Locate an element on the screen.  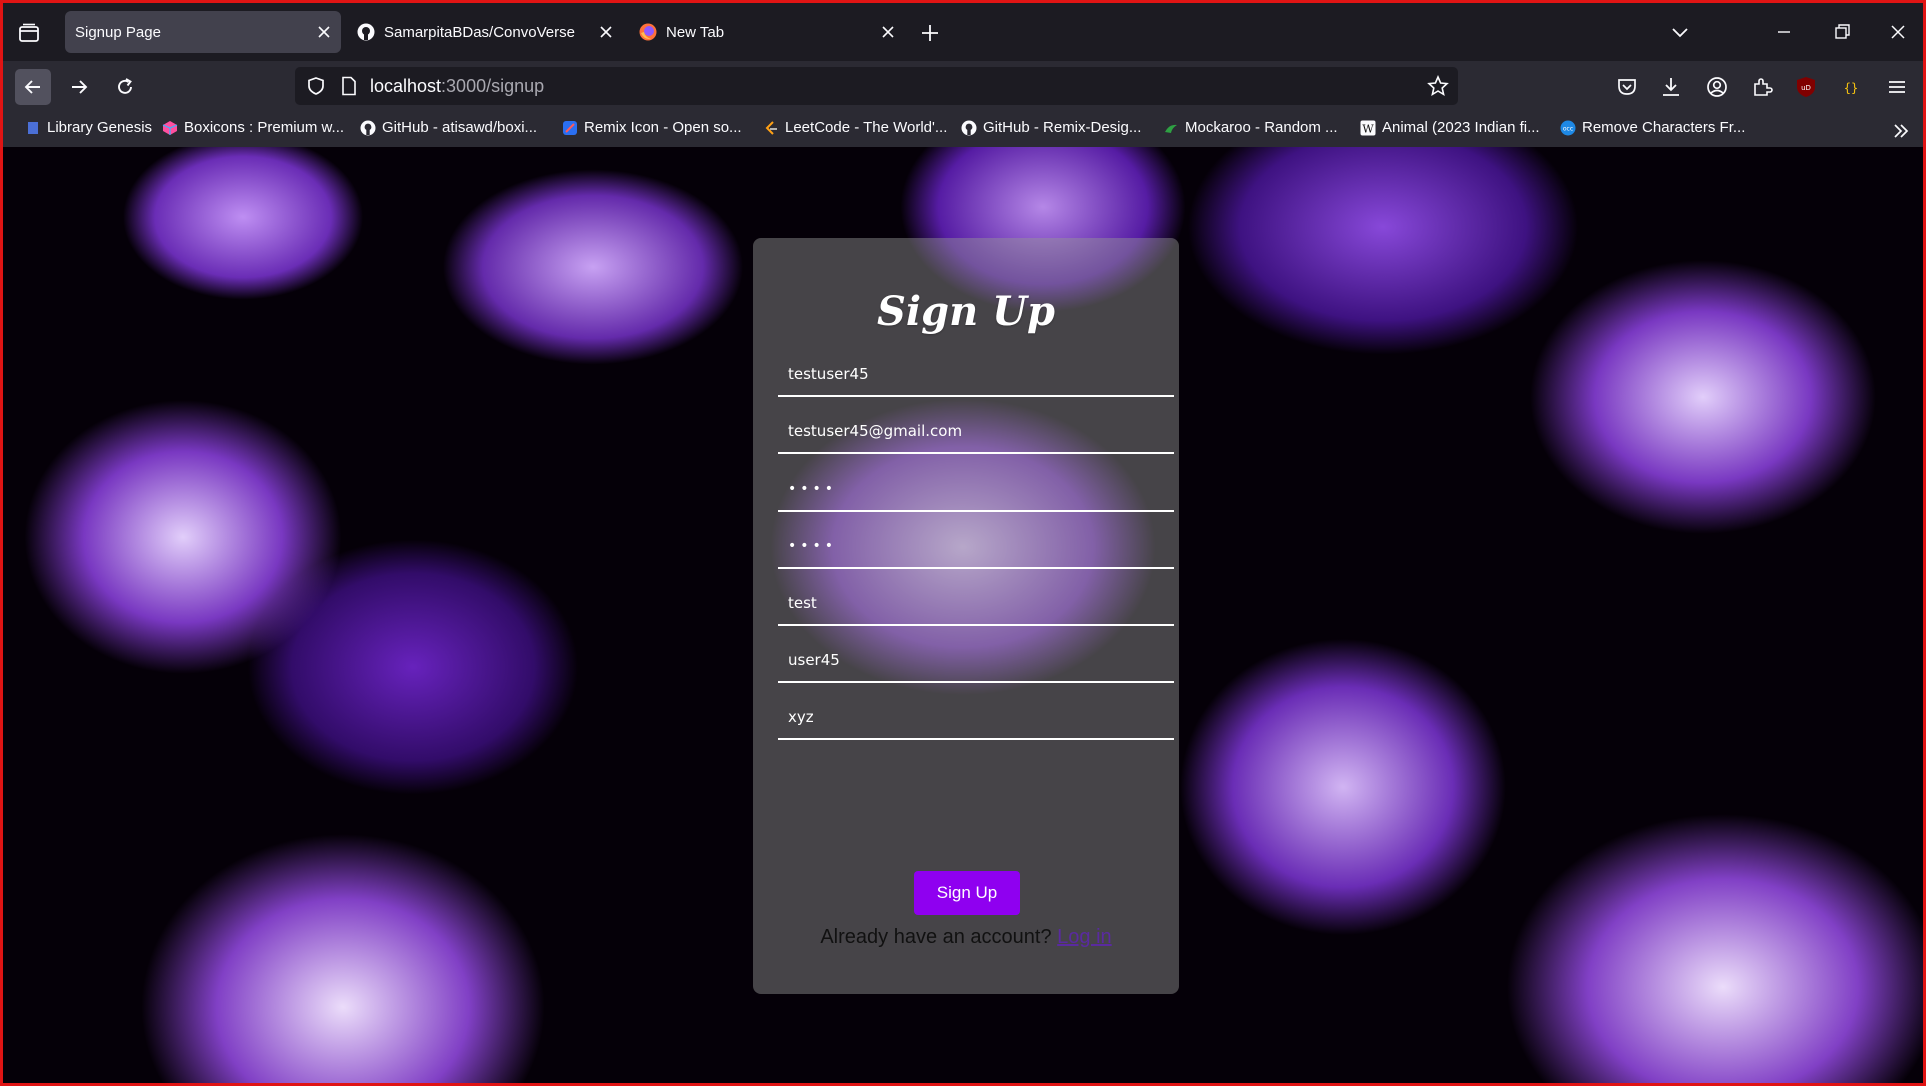
wikipedia-icon: W is located at coordinates (1368, 127).